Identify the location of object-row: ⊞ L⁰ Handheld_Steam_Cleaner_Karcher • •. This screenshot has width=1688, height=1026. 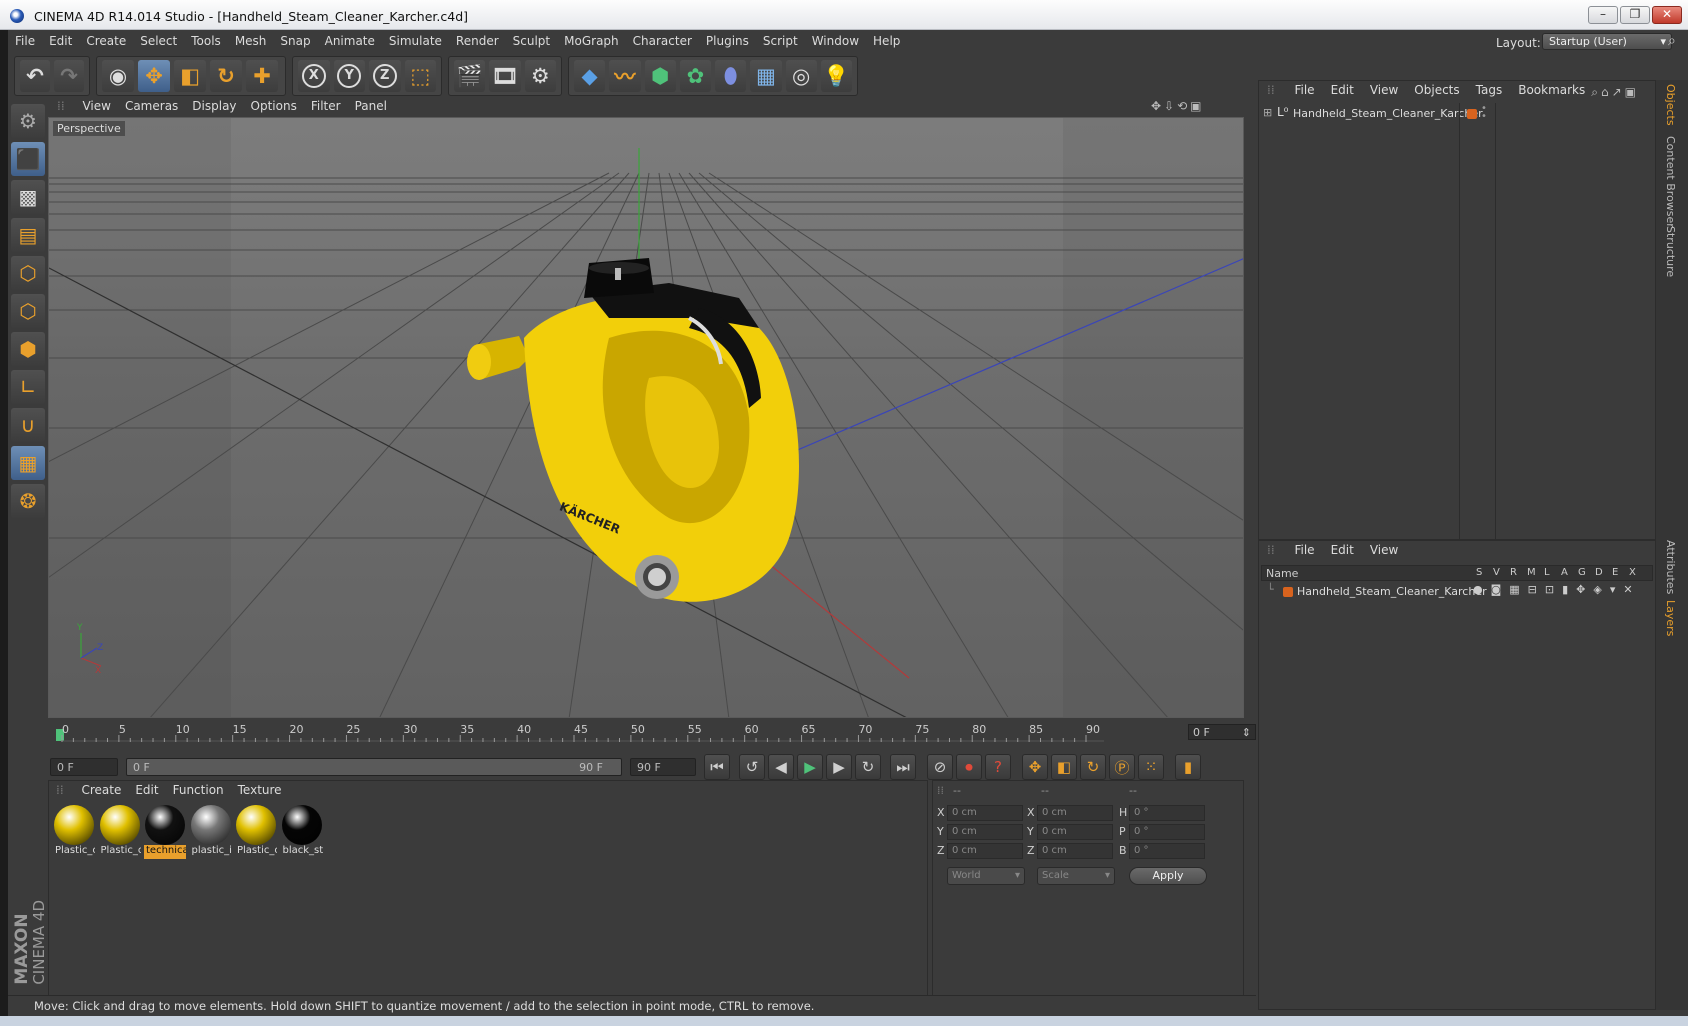
(1457, 113).